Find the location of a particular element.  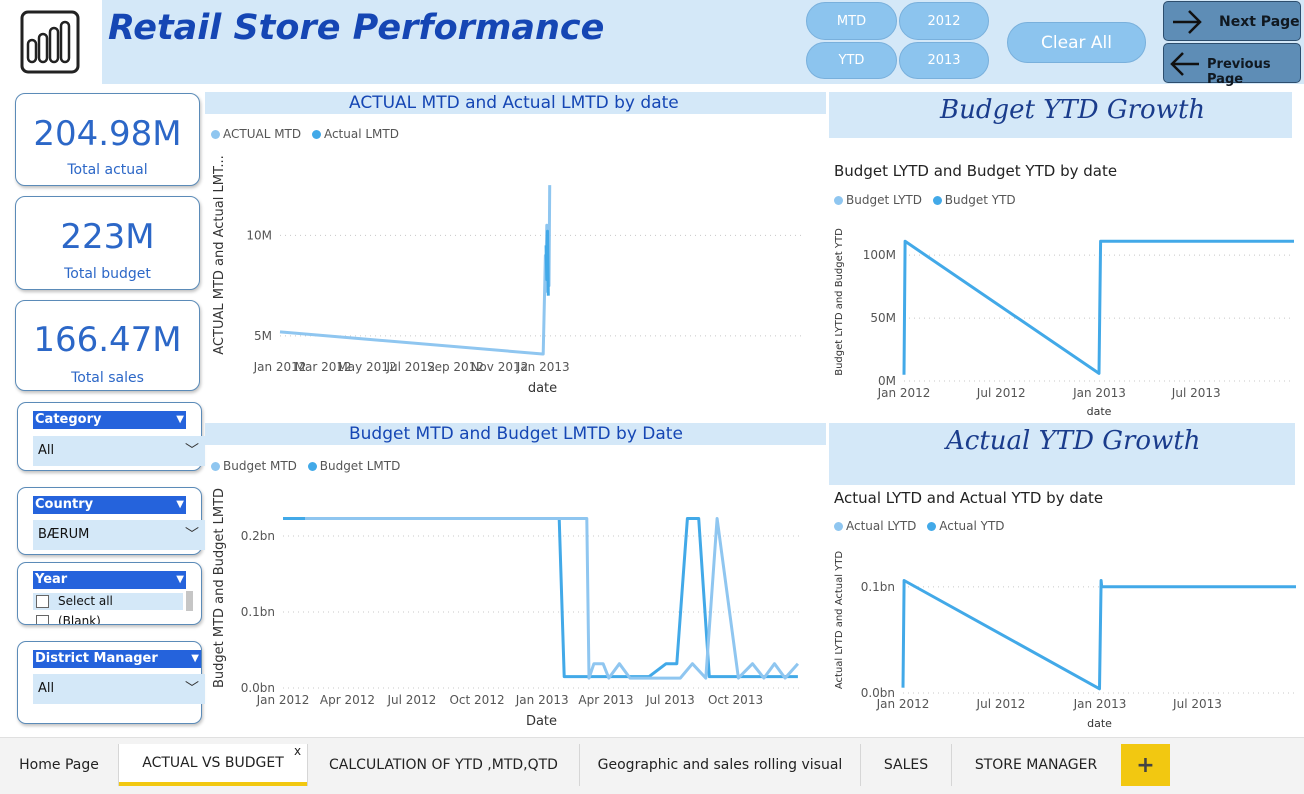

year-option-select-all: Select all is located at coordinates (108, 601).